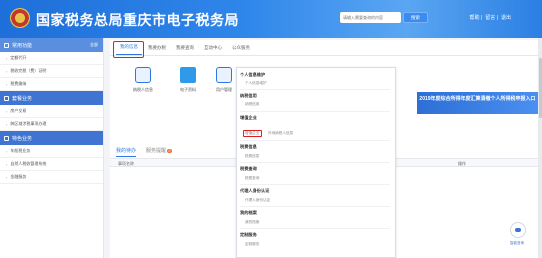  What do you see at coordinates (517, 243) in the screenshot?
I see `robot-assistant-label: 智能咨询` at bounding box center [517, 243].